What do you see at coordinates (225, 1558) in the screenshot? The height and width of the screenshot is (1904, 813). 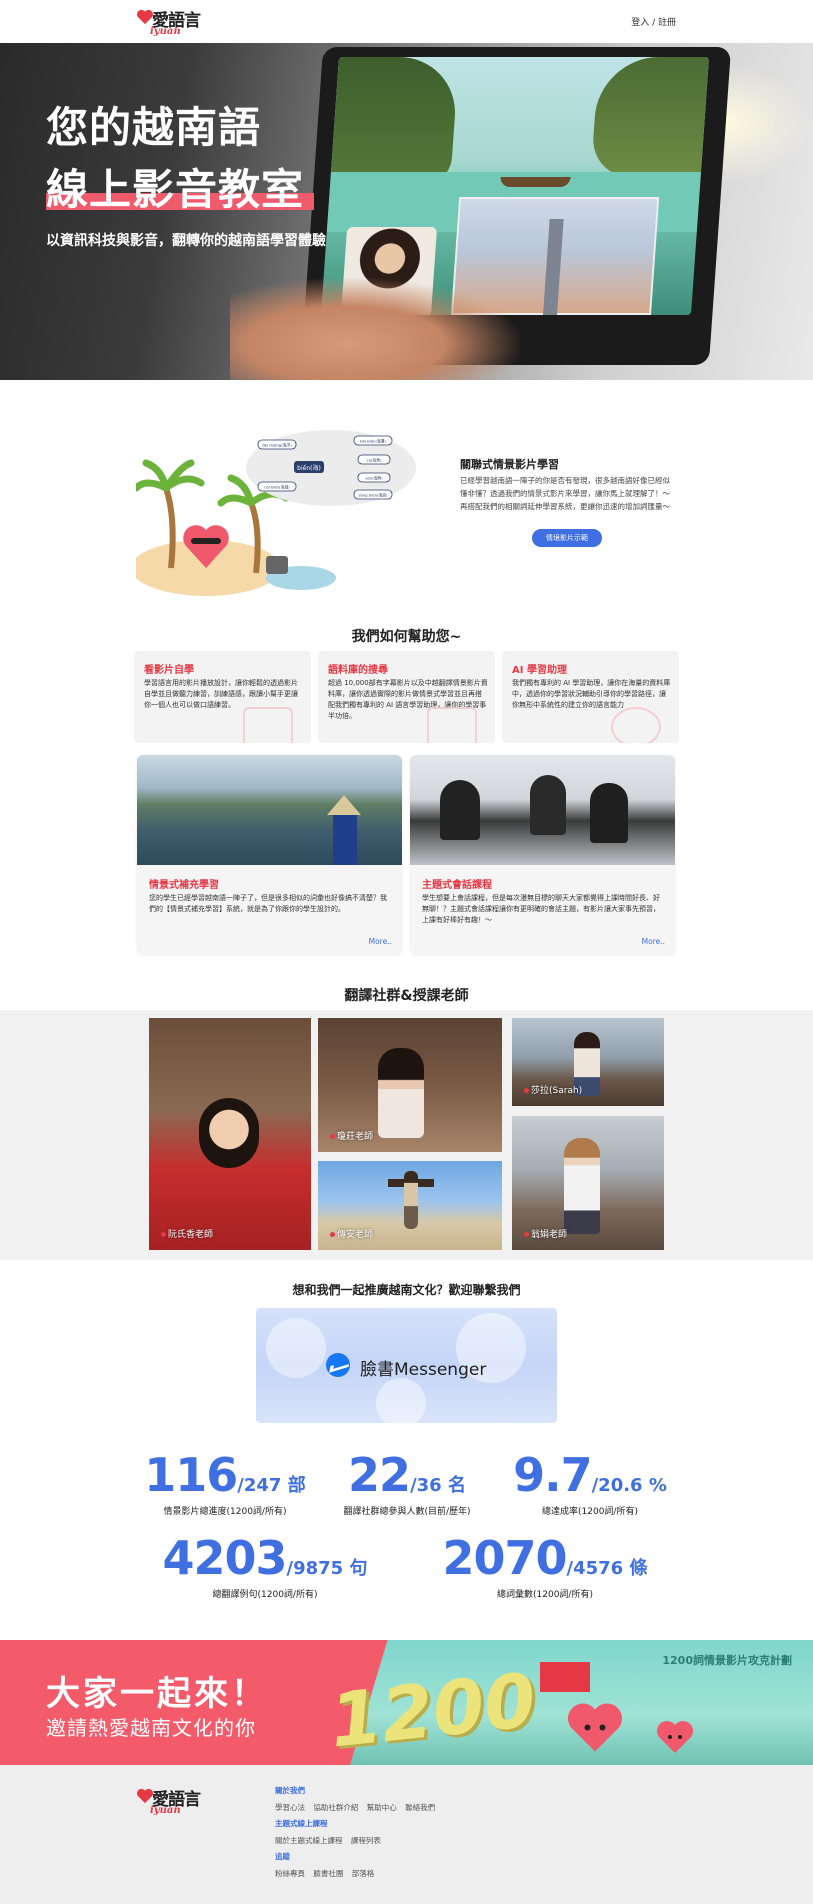 I see `stat-value: 4203` at bounding box center [225, 1558].